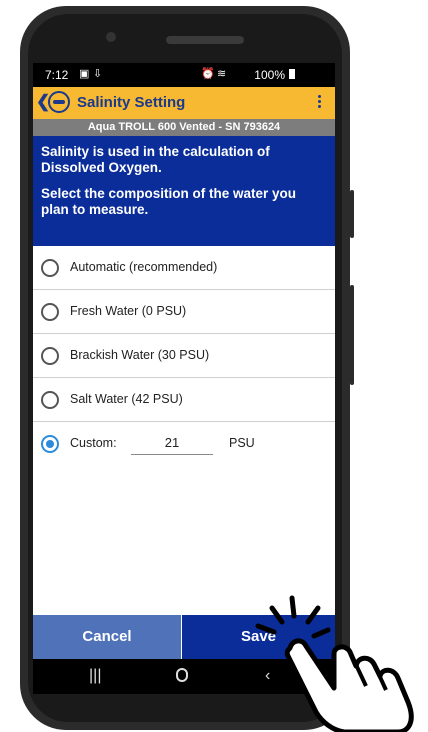 This screenshot has width=428, height=732. I want to click on power-button, so click(352, 335).